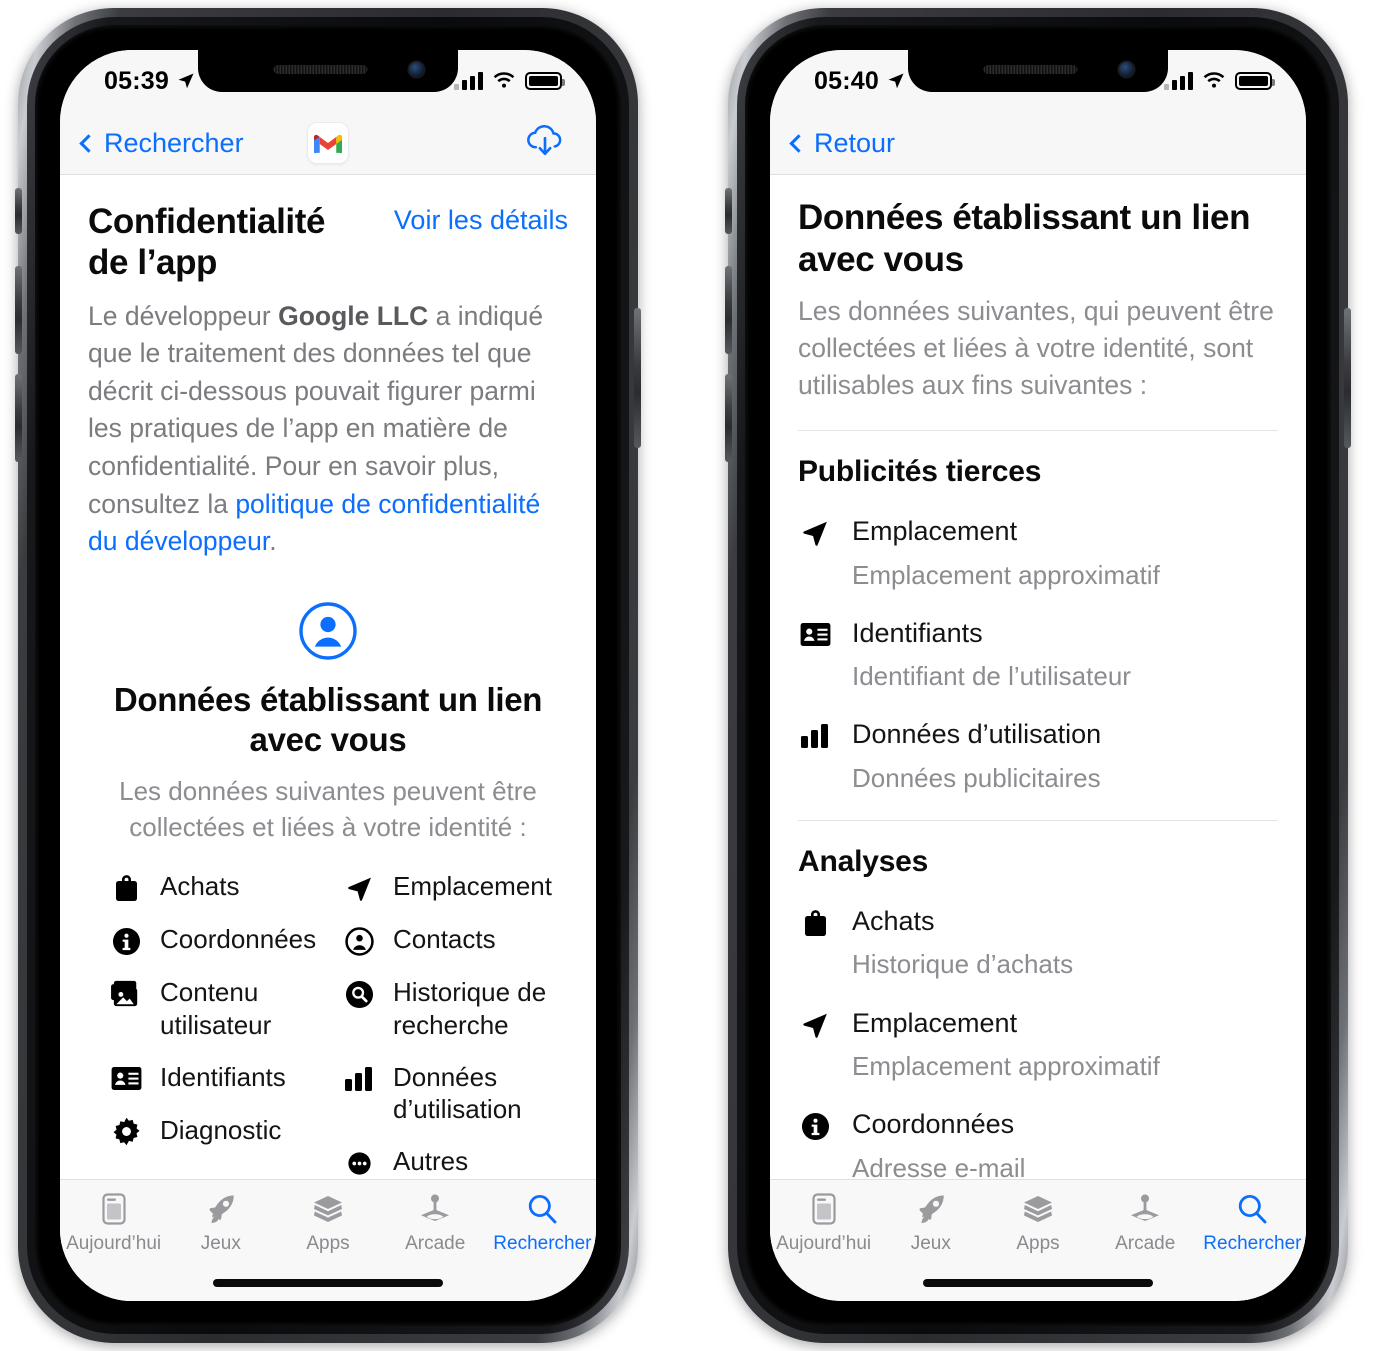 This screenshot has width=1400, height=1351. I want to click on section-title: Publicités tierces, so click(920, 472).